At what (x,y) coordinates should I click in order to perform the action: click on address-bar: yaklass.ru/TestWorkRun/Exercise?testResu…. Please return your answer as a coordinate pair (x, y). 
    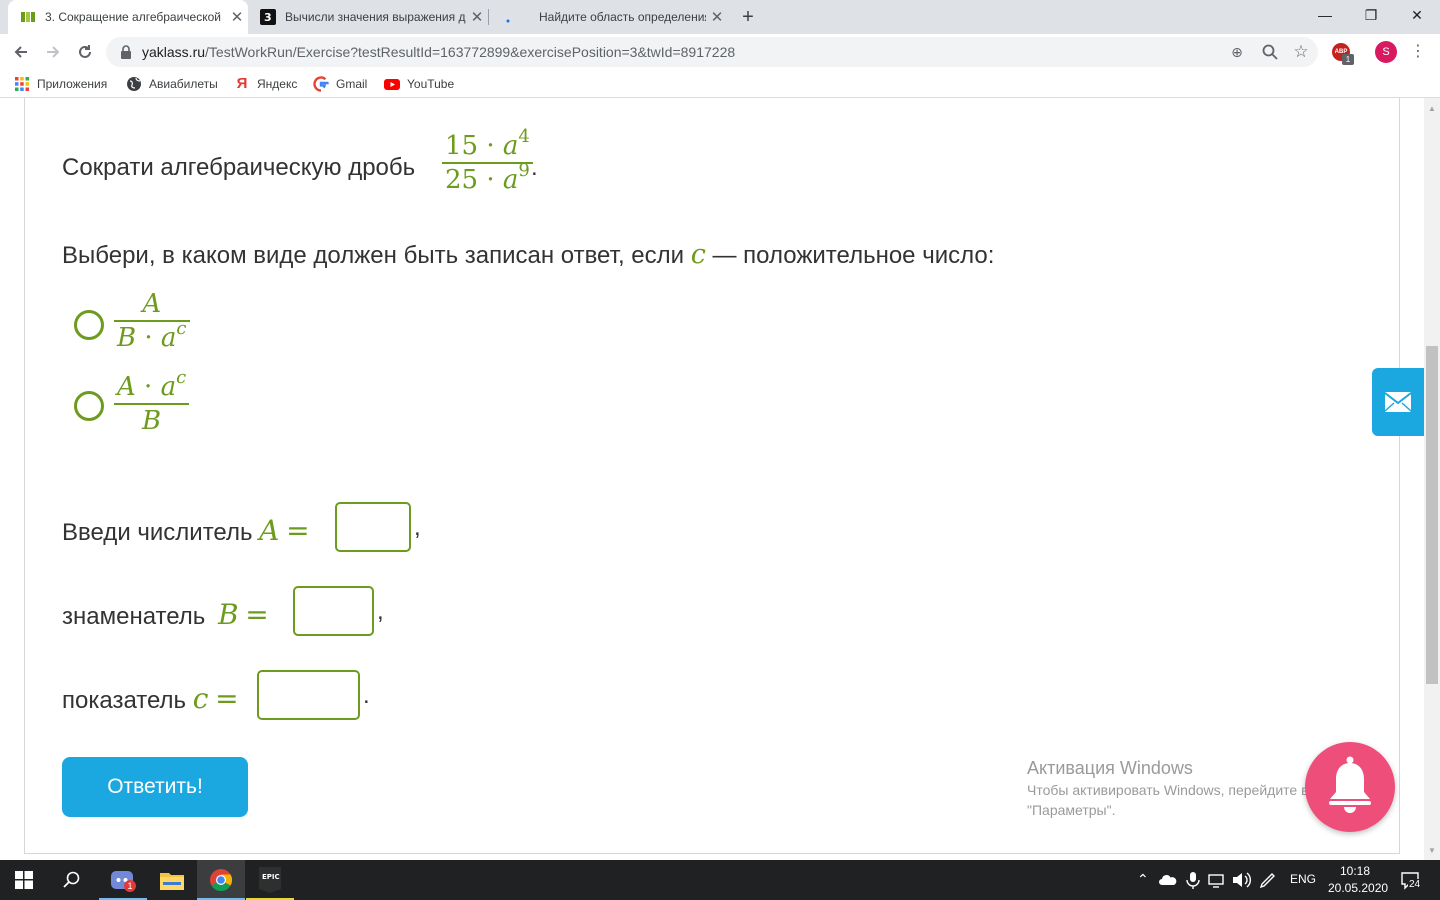
    Looking at the image, I should click on (712, 52).